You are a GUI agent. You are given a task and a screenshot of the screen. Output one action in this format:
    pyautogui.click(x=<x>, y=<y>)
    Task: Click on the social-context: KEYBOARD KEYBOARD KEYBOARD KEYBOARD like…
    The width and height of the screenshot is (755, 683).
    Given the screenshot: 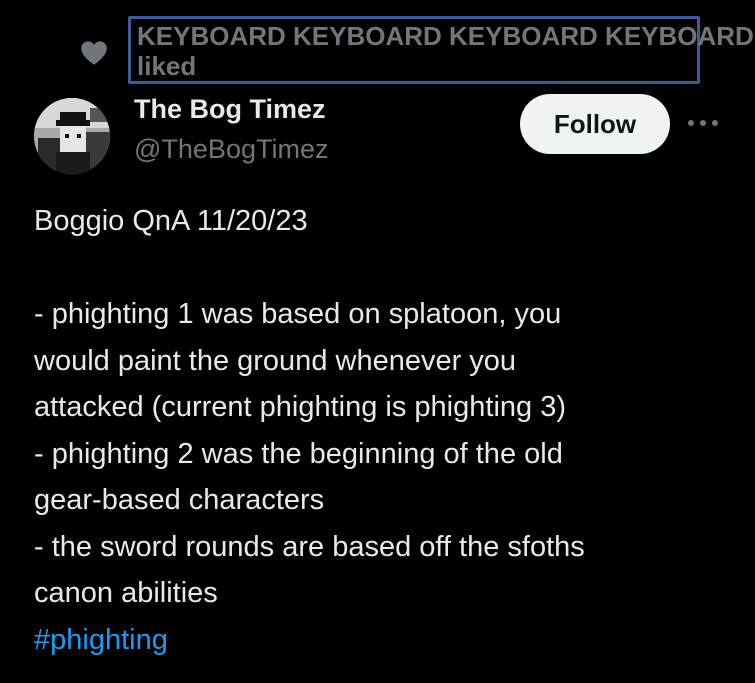 What is the action you would take?
    pyautogui.click(x=417, y=54)
    